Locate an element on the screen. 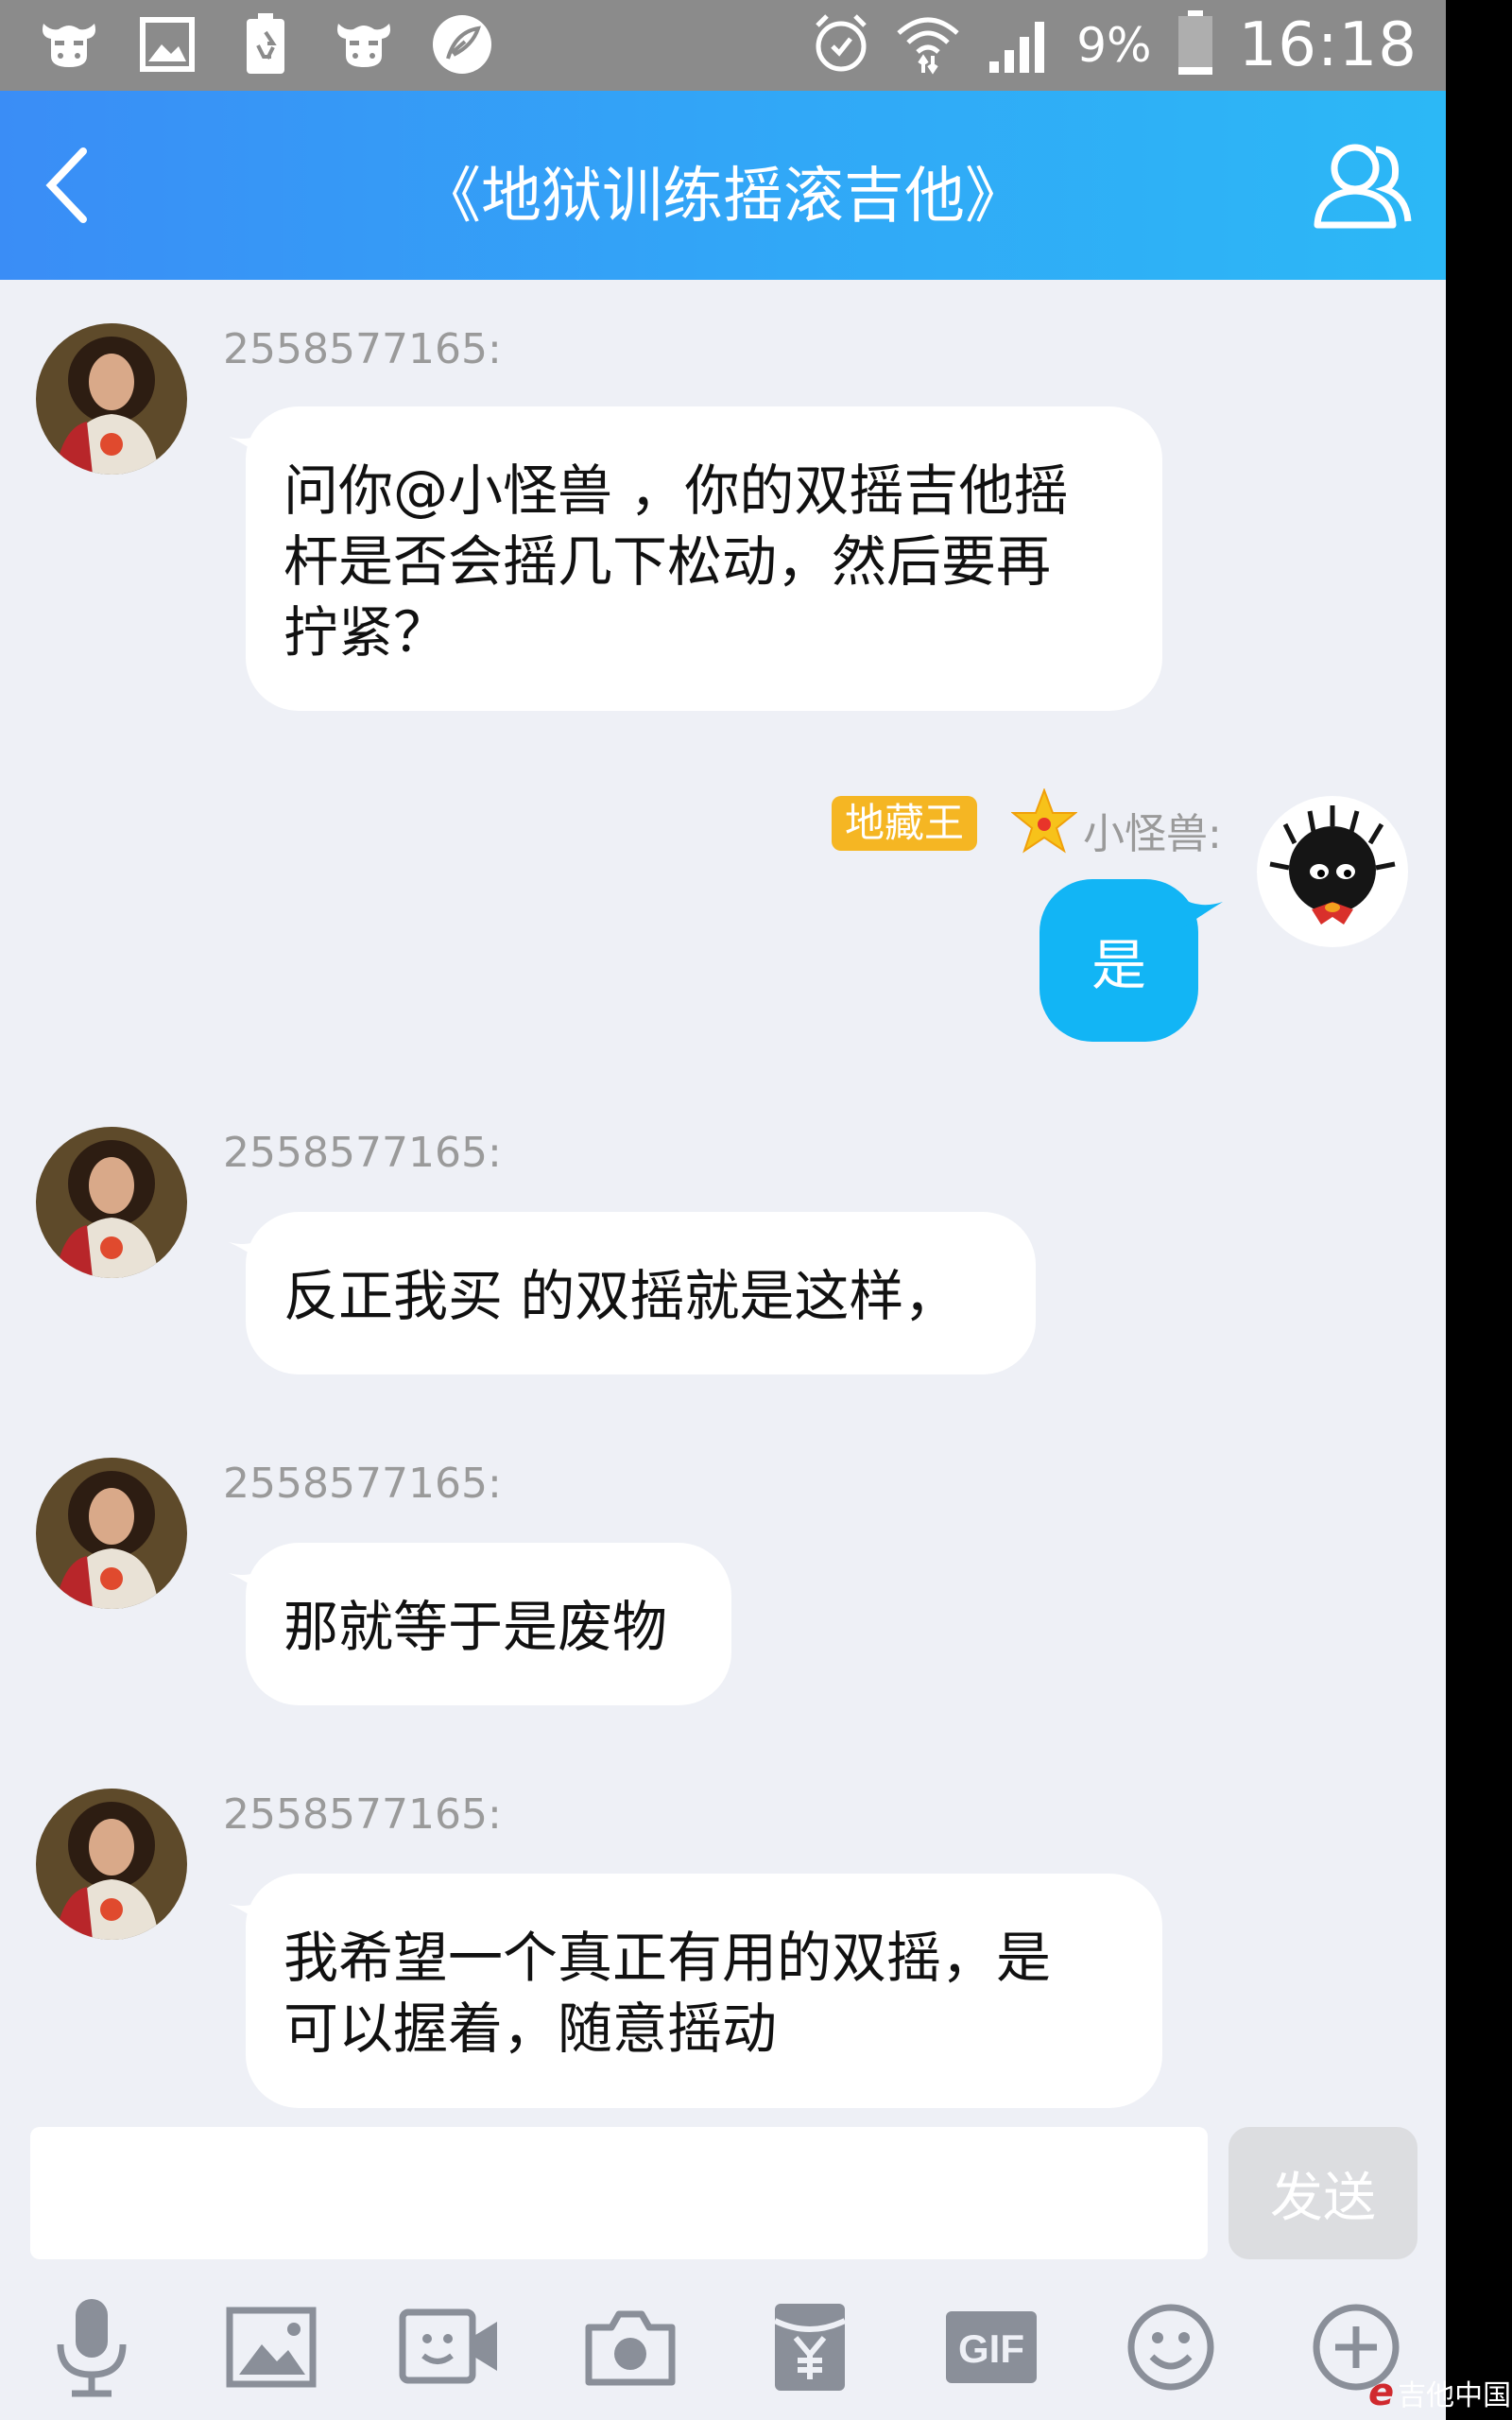  gif-icon: GIF is located at coordinates (991, 2347).